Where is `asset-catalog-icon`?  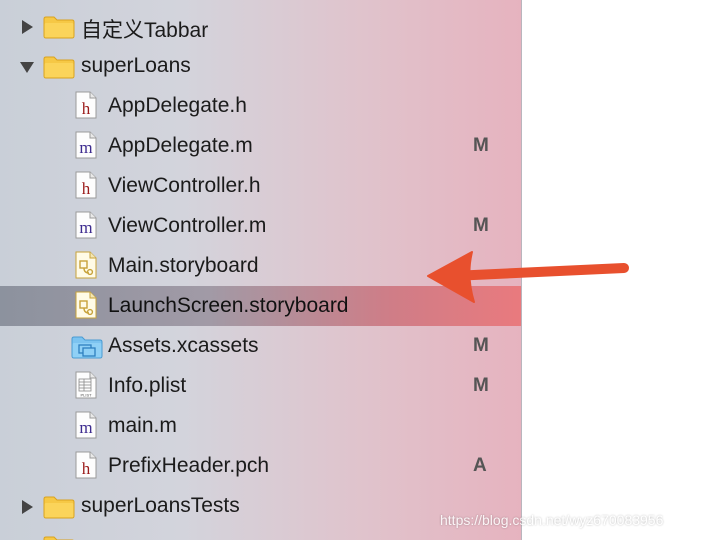
asset-catalog-icon is located at coordinates (87, 347).